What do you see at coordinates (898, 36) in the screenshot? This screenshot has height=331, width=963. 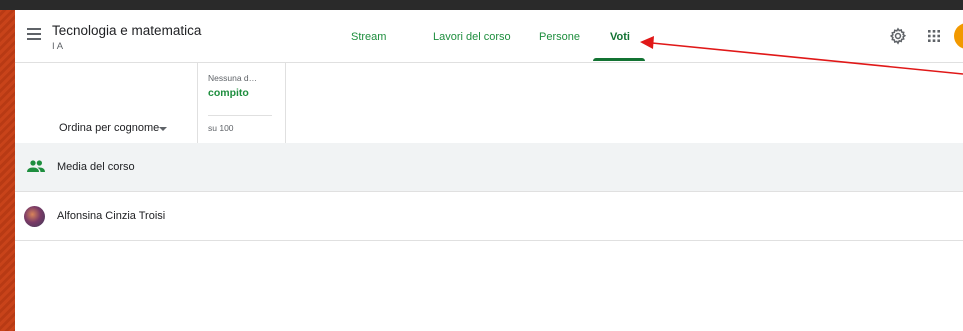 I see `gear-icon` at bounding box center [898, 36].